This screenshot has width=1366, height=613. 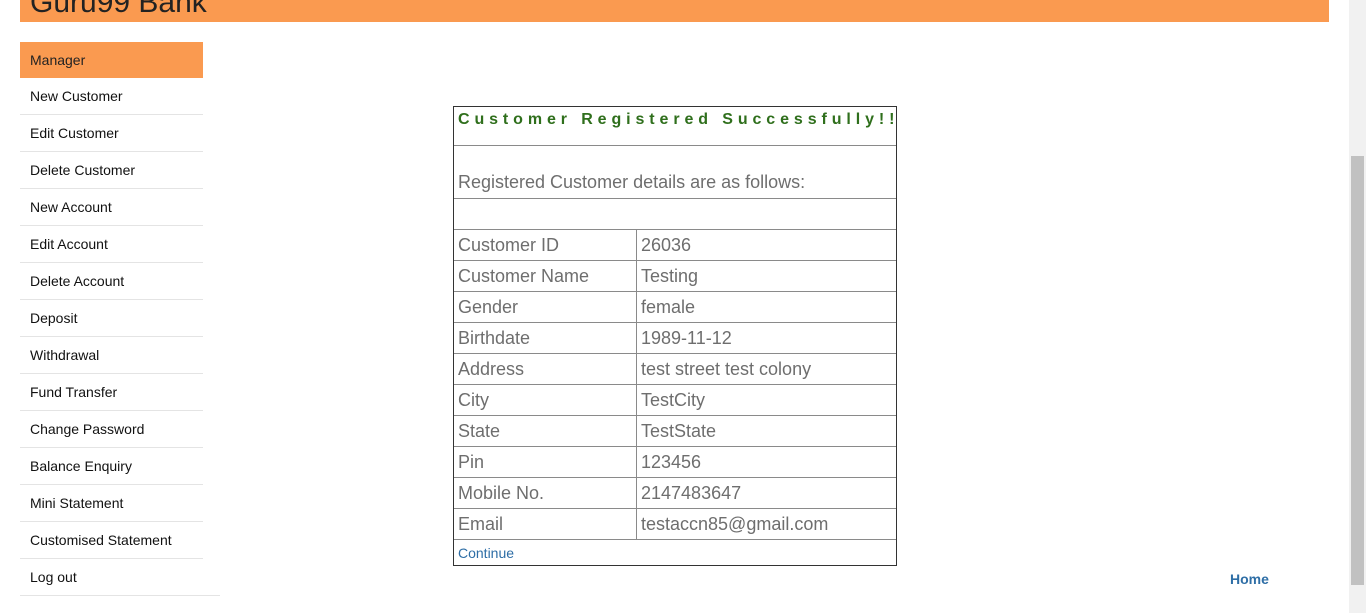 I want to click on table-row: Gender female, so click(x=675, y=307).